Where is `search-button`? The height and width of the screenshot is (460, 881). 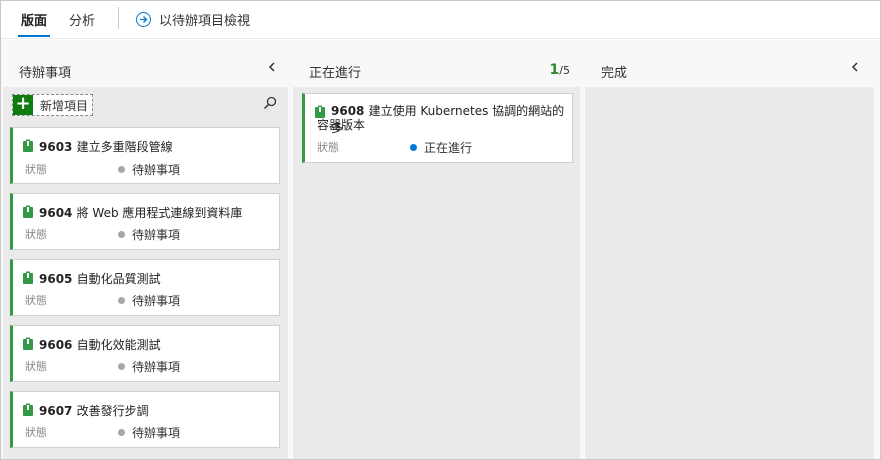 search-button is located at coordinates (270, 104).